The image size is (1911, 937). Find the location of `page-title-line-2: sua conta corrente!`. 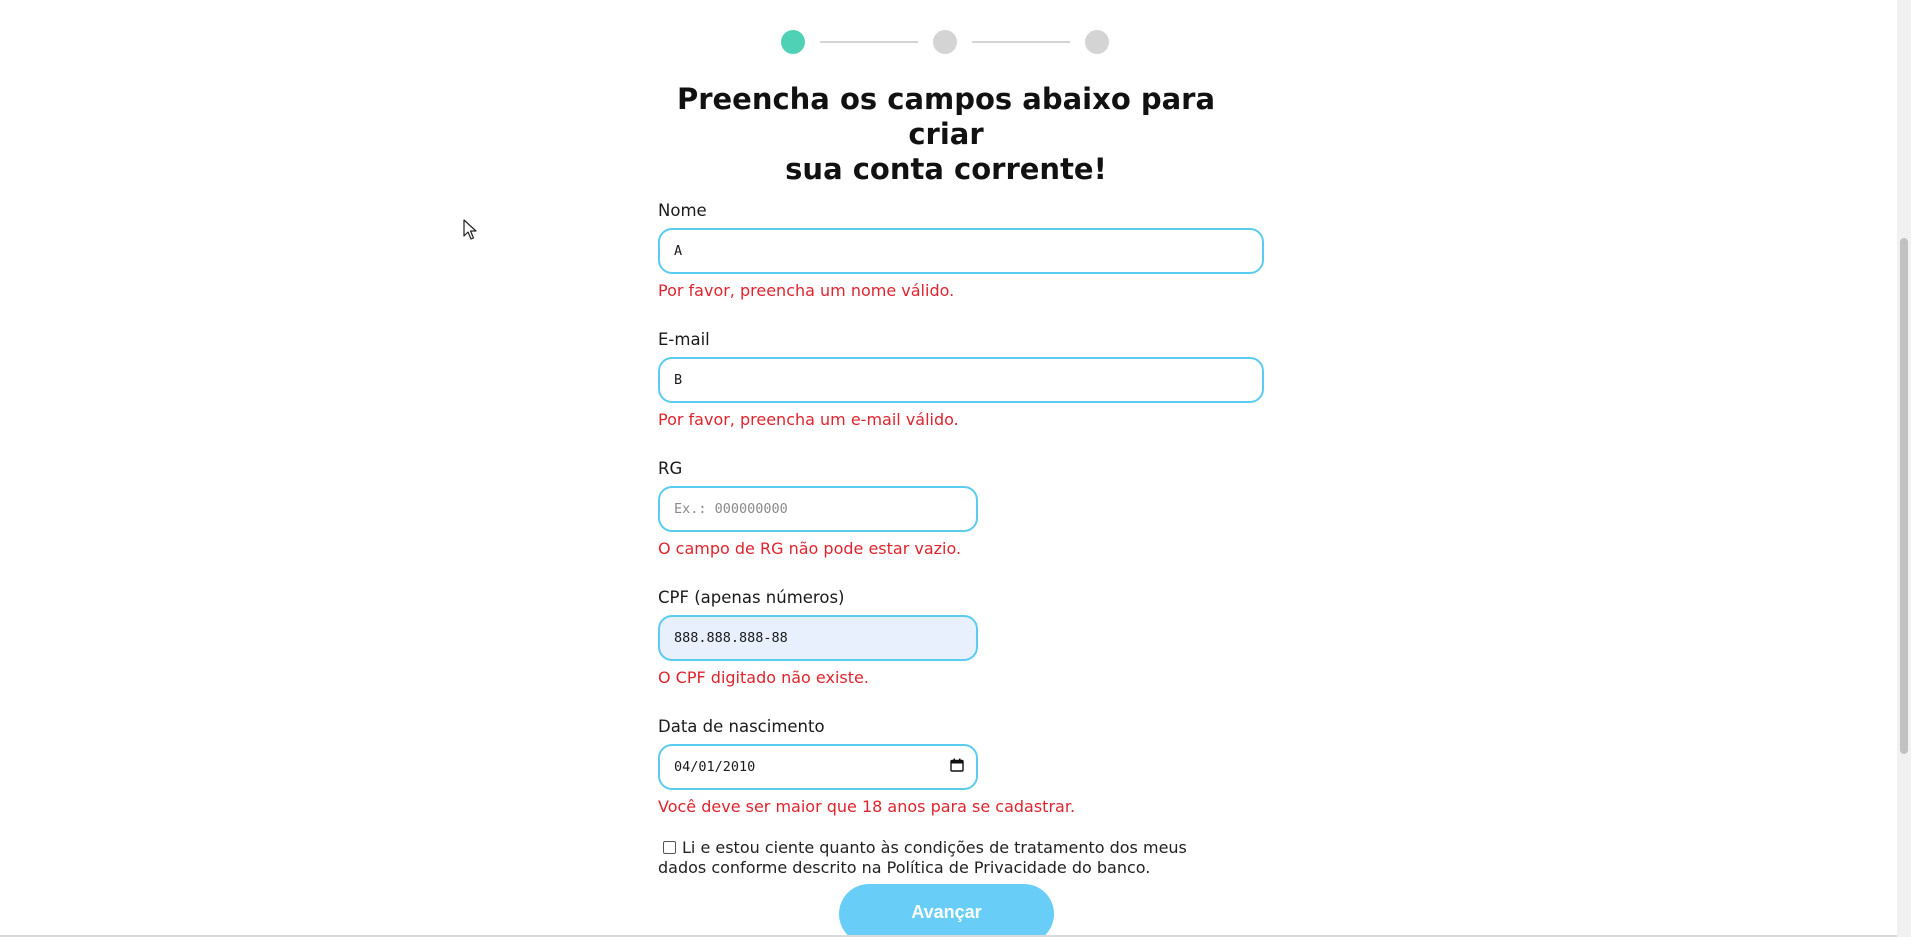

page-title-line-2: sua conta corrente! is located at coordinates (946, 169).